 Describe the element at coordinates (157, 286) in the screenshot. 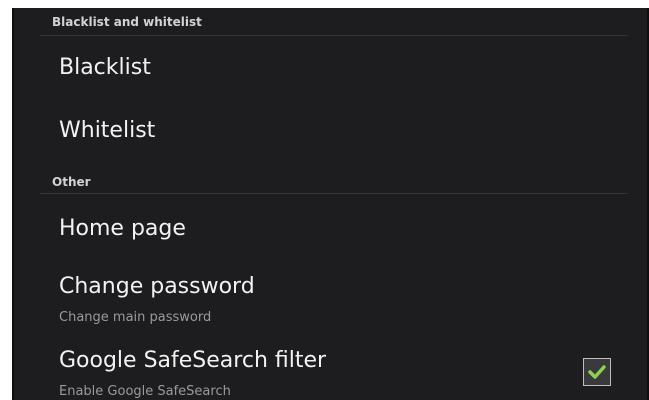

I see `pref-change-password-title: Change password` at that location.